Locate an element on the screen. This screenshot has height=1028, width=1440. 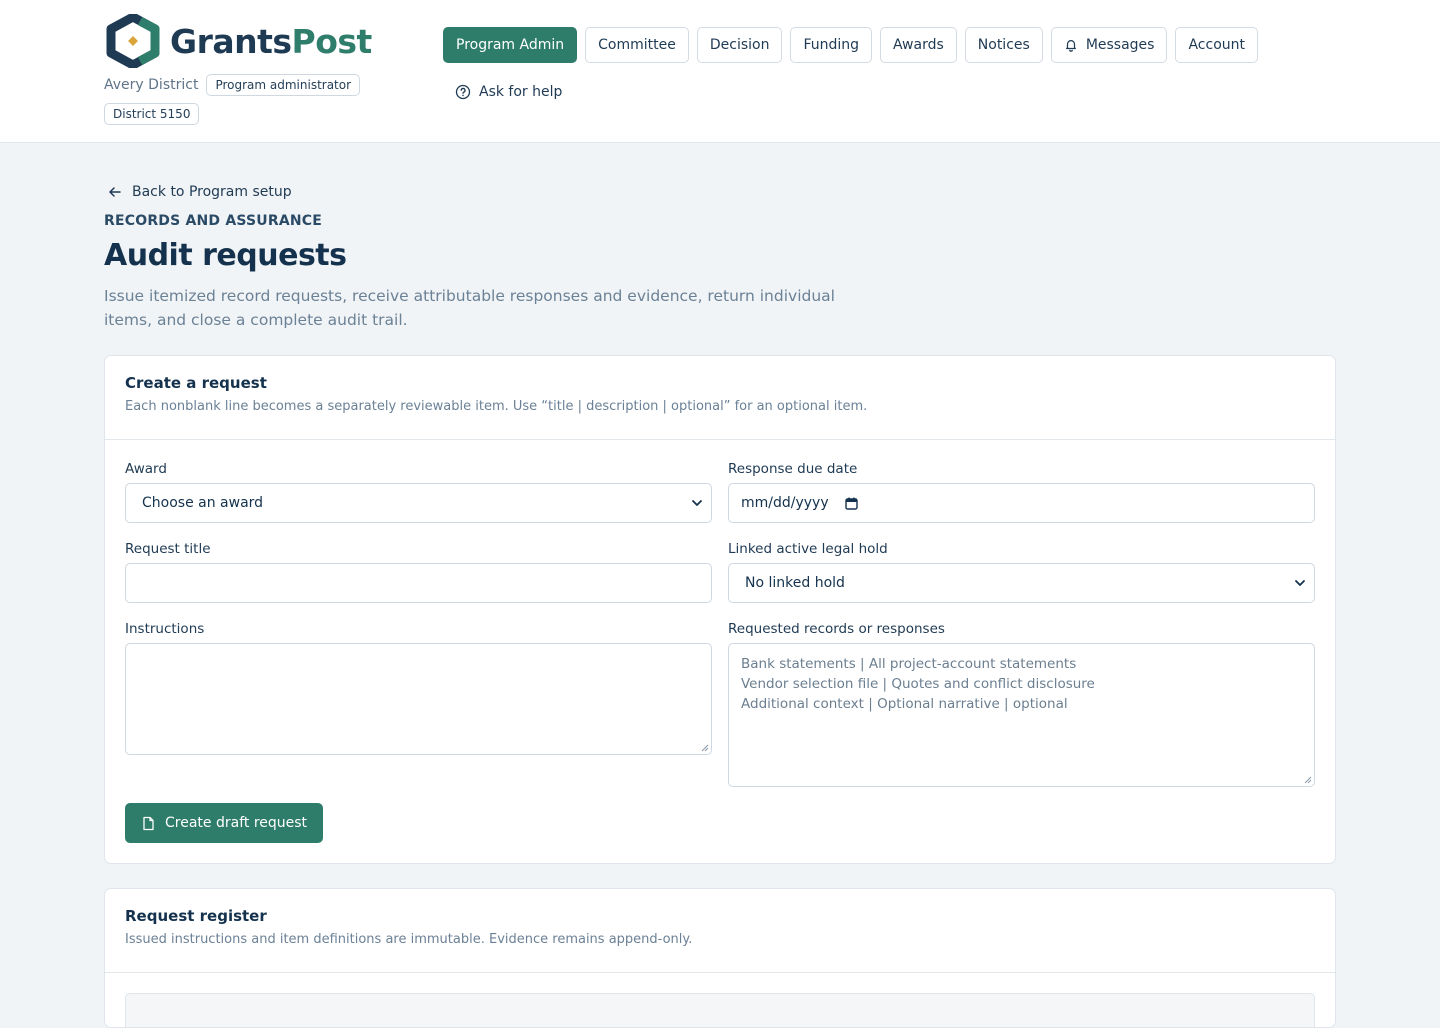
requested-records-label: Requested records or responses is located at coordinates (836, 629).